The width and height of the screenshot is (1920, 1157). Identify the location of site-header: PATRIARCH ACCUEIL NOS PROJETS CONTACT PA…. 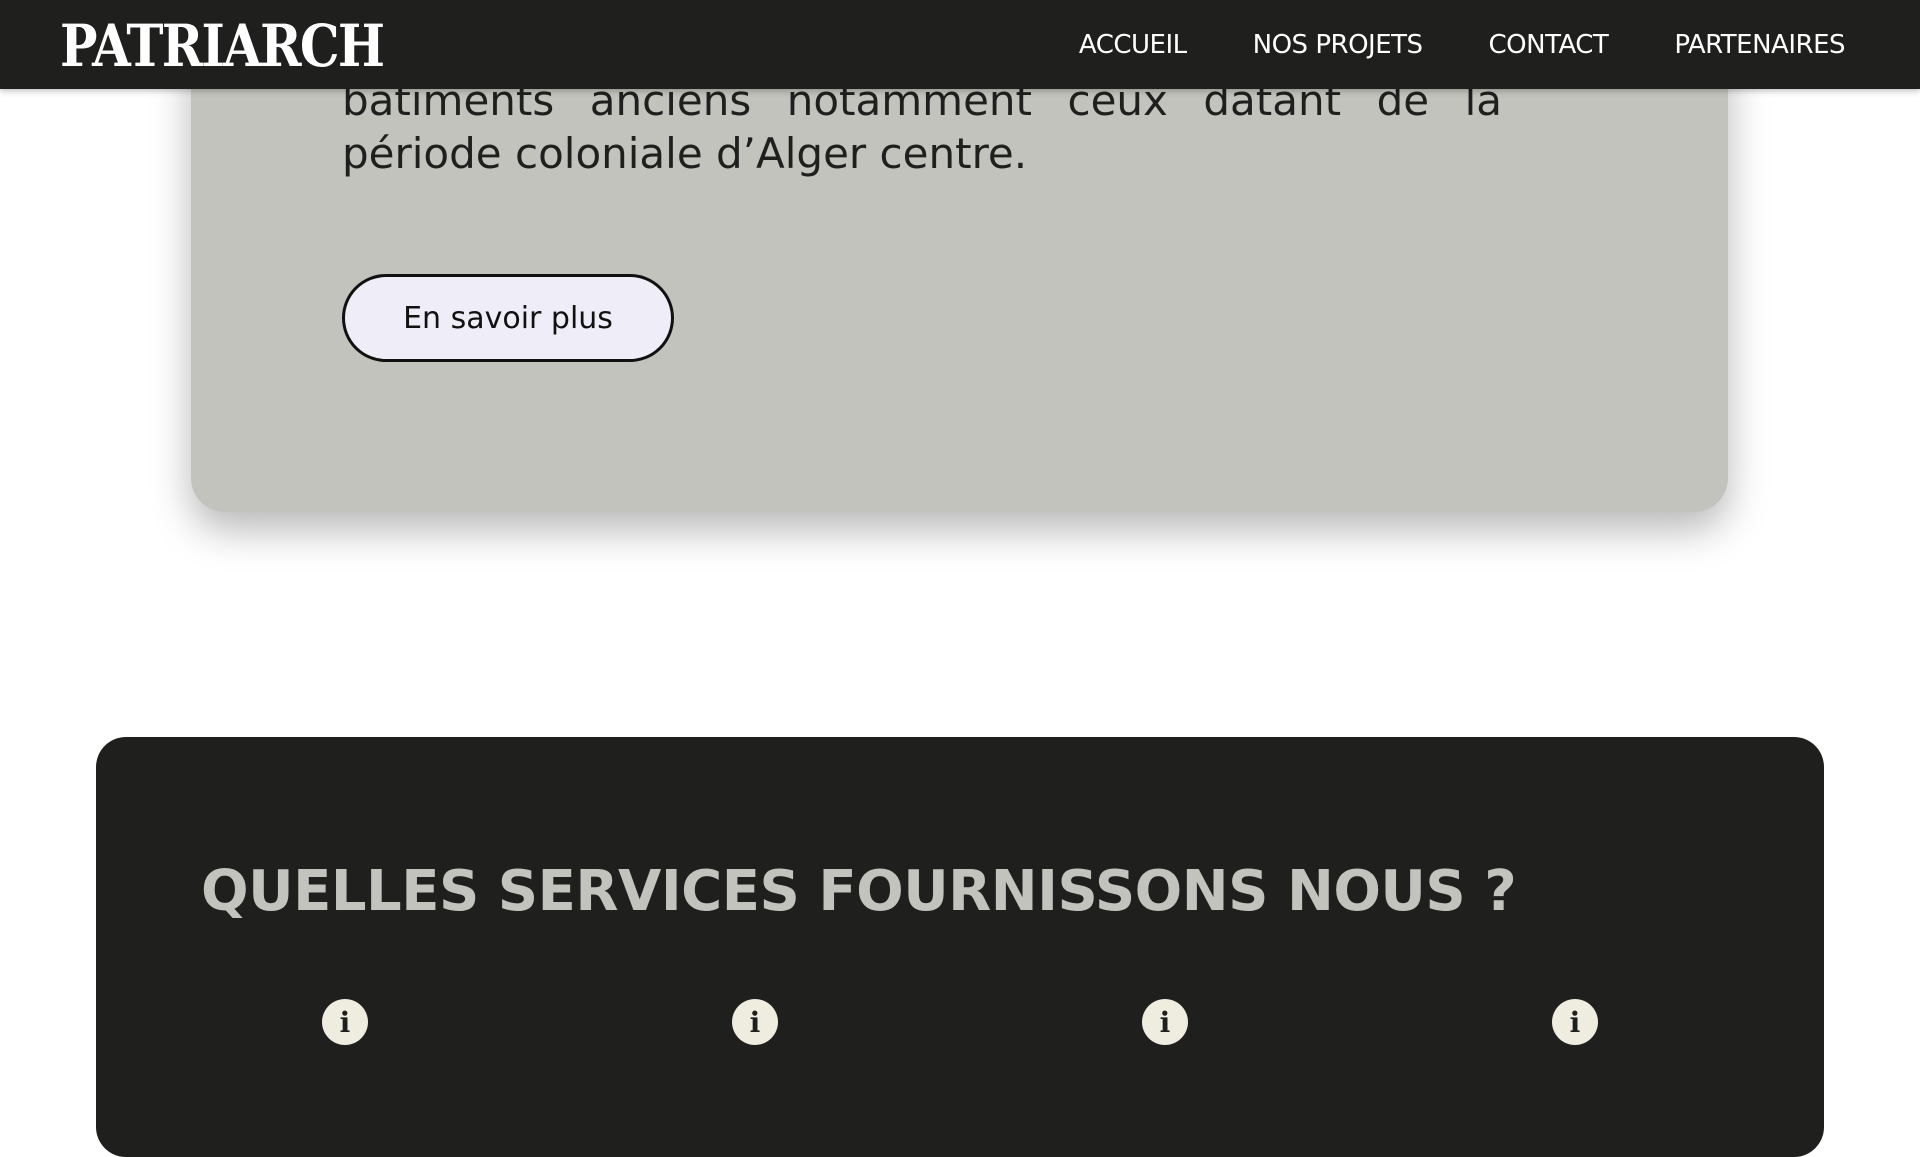
(960, 44).